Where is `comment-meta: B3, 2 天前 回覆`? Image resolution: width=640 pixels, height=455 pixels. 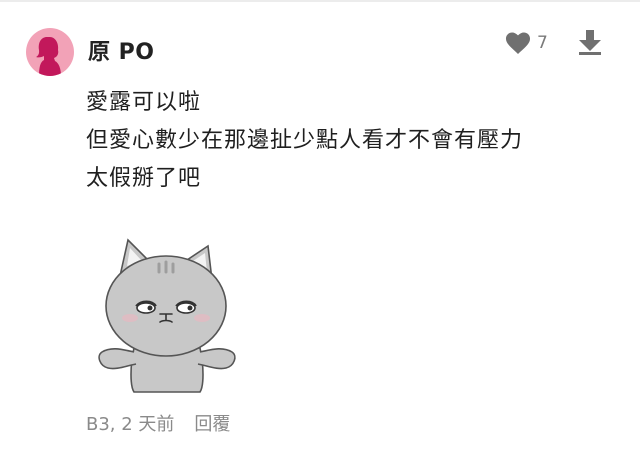 comment-meta: B3, 2 天前 回覆 is located at coordinates (158, 423).